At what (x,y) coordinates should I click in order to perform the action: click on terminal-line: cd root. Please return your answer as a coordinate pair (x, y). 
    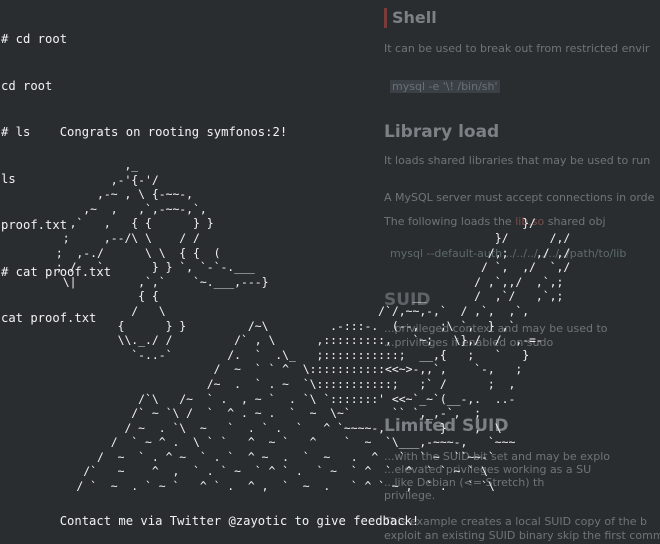
    Looking at the image, I should click on (27, 85).